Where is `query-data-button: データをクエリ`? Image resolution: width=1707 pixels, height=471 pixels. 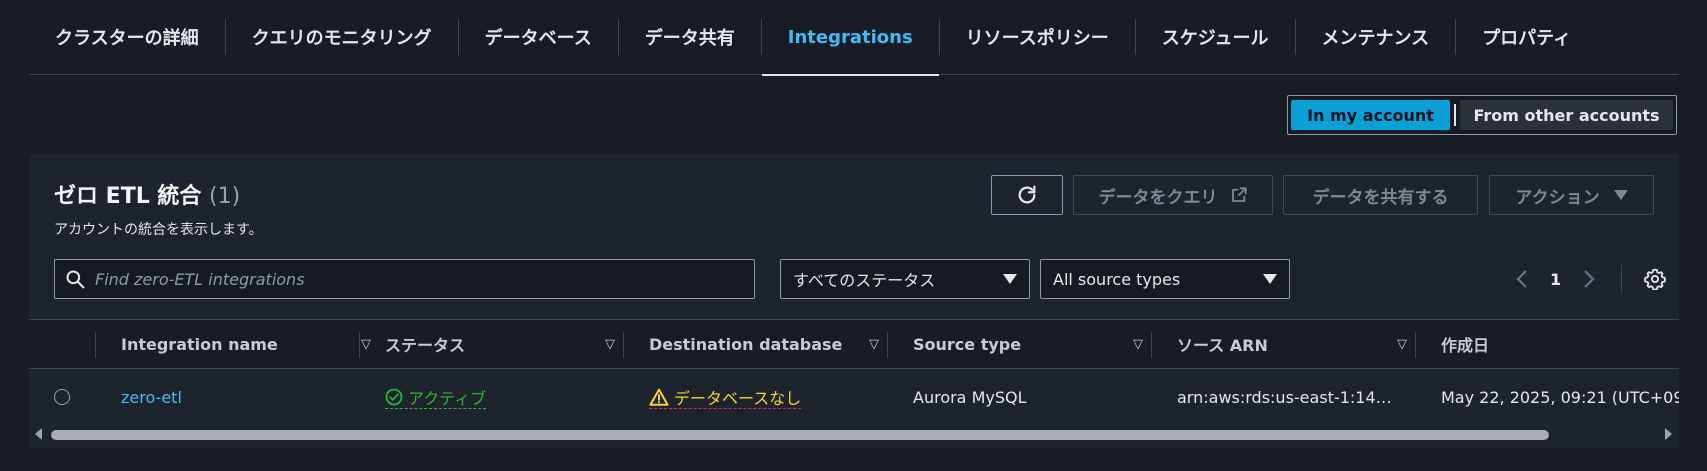
query-data-button: データをクエリ is located at coordinates (1173, 195).